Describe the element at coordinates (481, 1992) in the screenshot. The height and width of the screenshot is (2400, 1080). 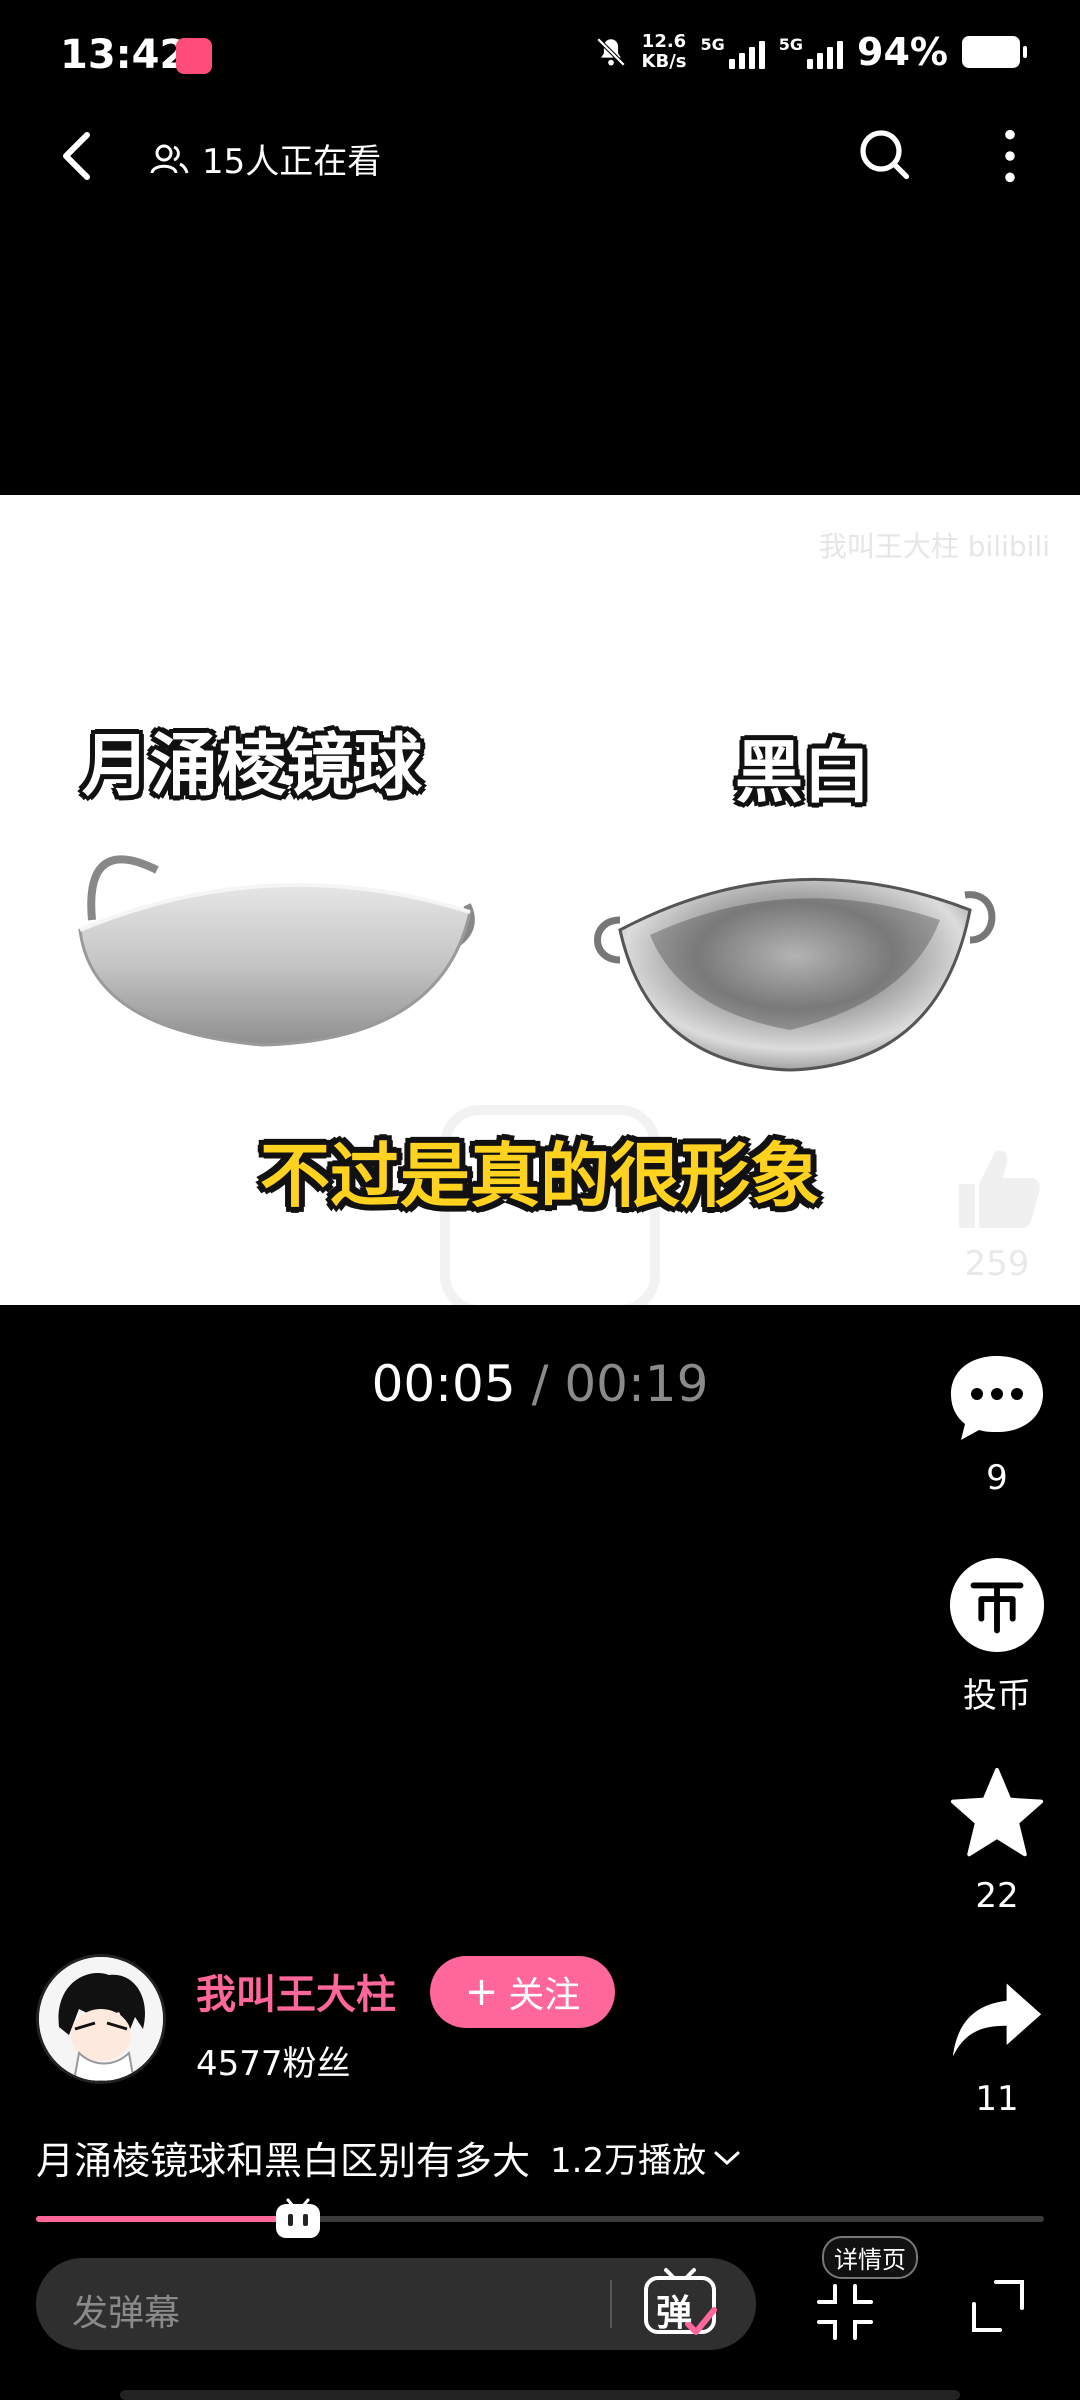
I see `plus-icon: +` at that location.